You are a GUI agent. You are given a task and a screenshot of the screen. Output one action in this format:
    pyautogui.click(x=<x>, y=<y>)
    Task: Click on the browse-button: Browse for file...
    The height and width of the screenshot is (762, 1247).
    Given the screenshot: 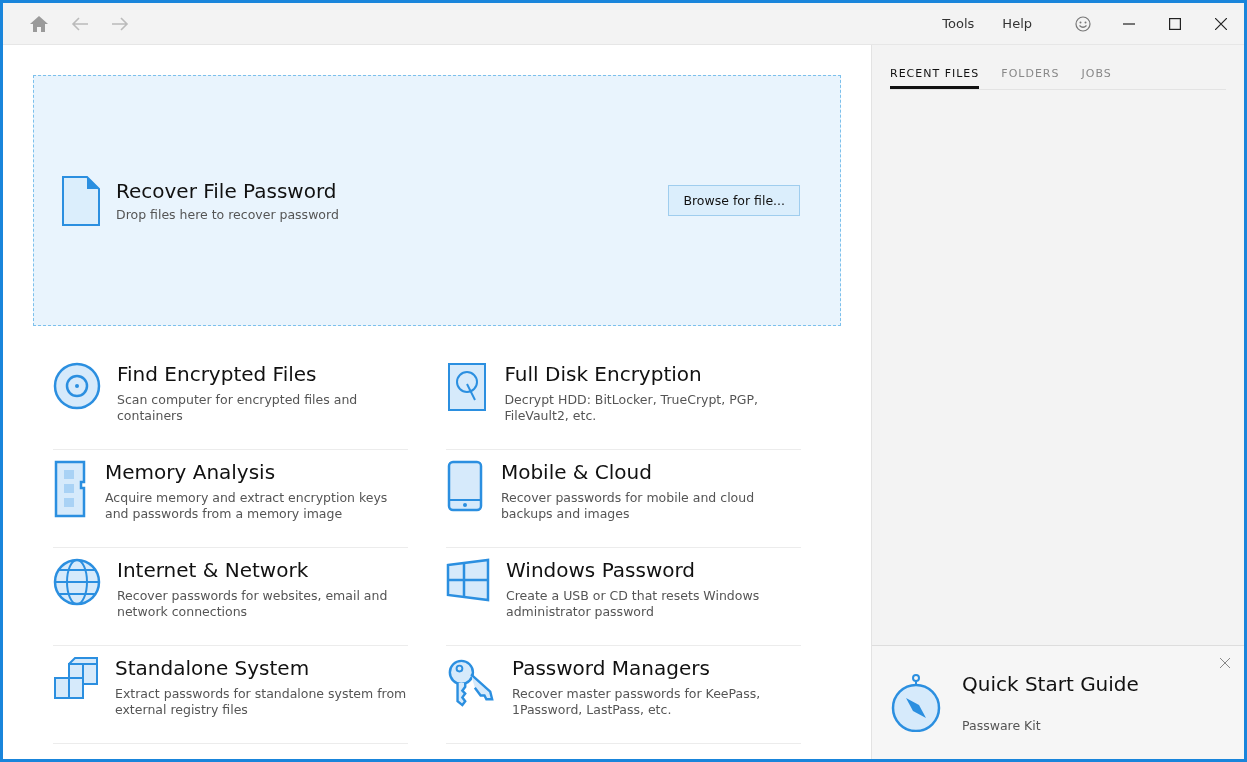 What is the action you would take?
    pyautogui.click(x=734, y=200)
    